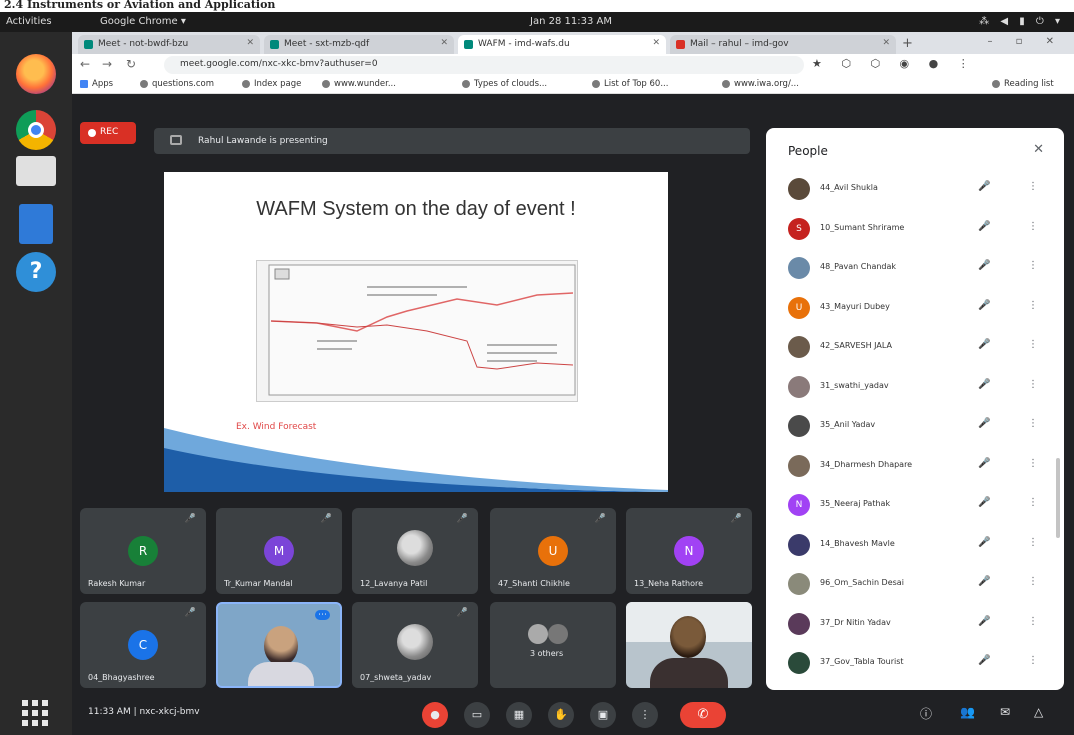 Image resolution: width=1074 pixels, height=735 pixels. Describe the element at coordinates (915, 191) in the screenshot. I see `participant-row: 44_Avil Shukla 🎤 ⋮` at that location.